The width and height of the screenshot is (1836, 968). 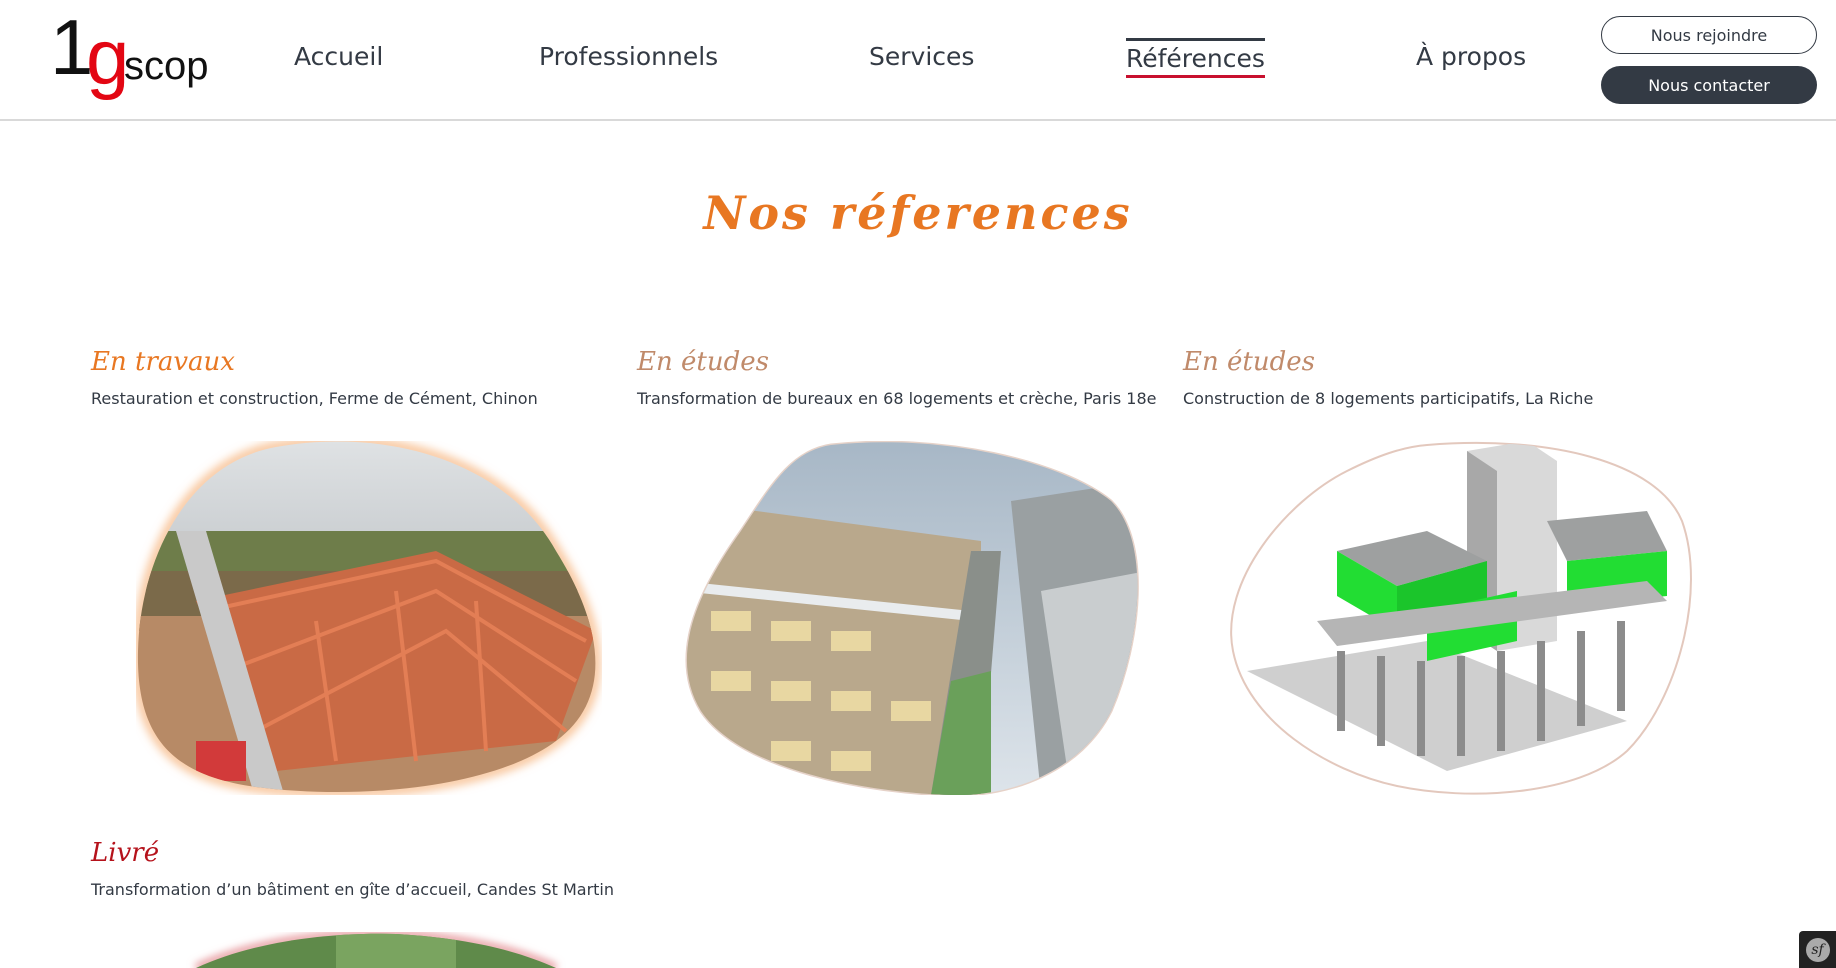 What do you see at coordinates (338, 56) in the screenshot?
I see `nav-accueil: Accueil` at bounding box center [338, 56].